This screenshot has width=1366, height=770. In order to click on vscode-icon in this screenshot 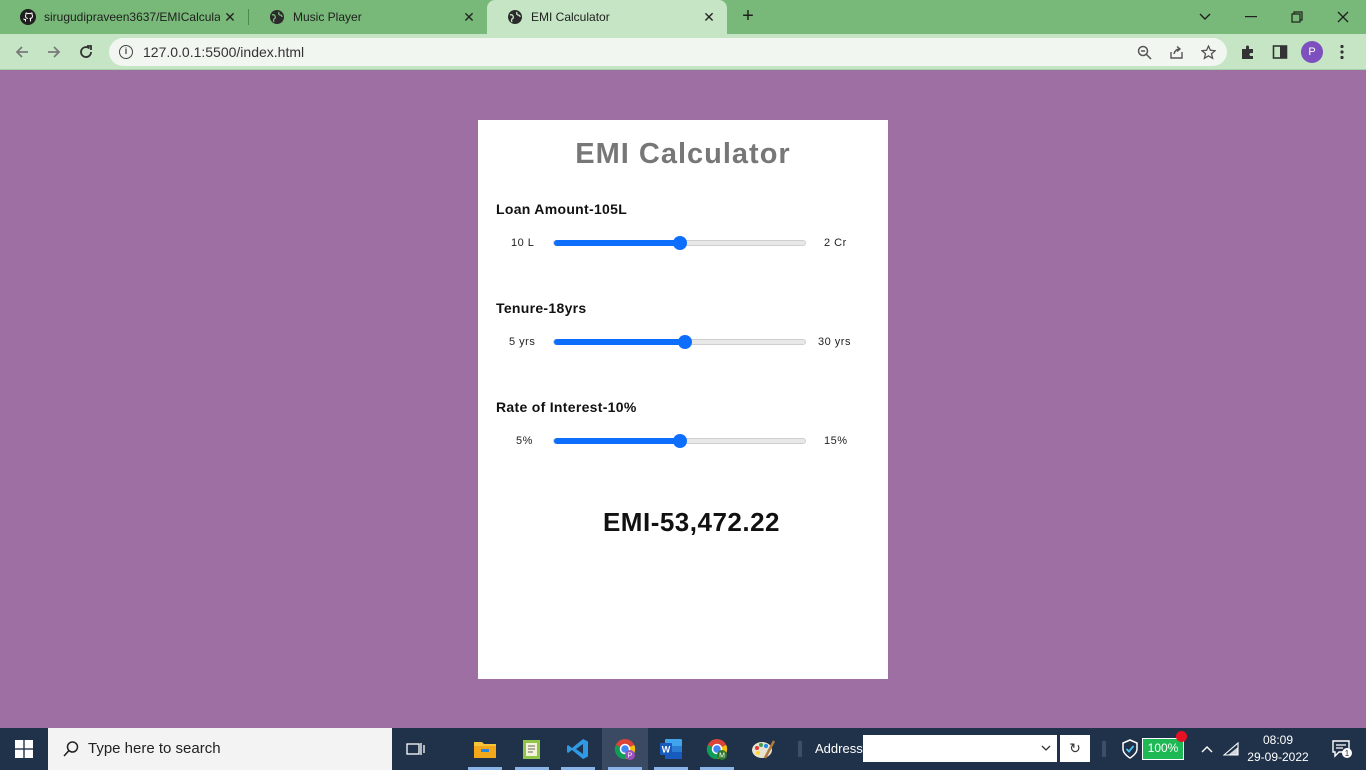, I will do `click(578, 749)`.